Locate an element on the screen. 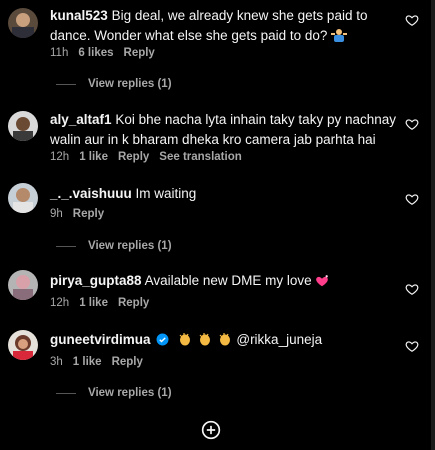  comment-time: 11h is located at coordinates (59, 53).